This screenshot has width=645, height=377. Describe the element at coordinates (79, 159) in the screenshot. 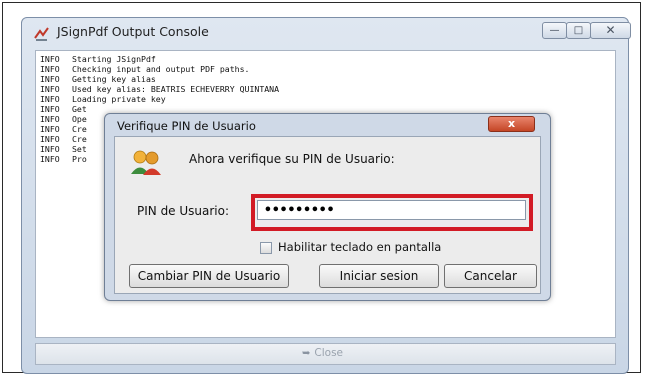

I see `log-message: Pro` at that location.